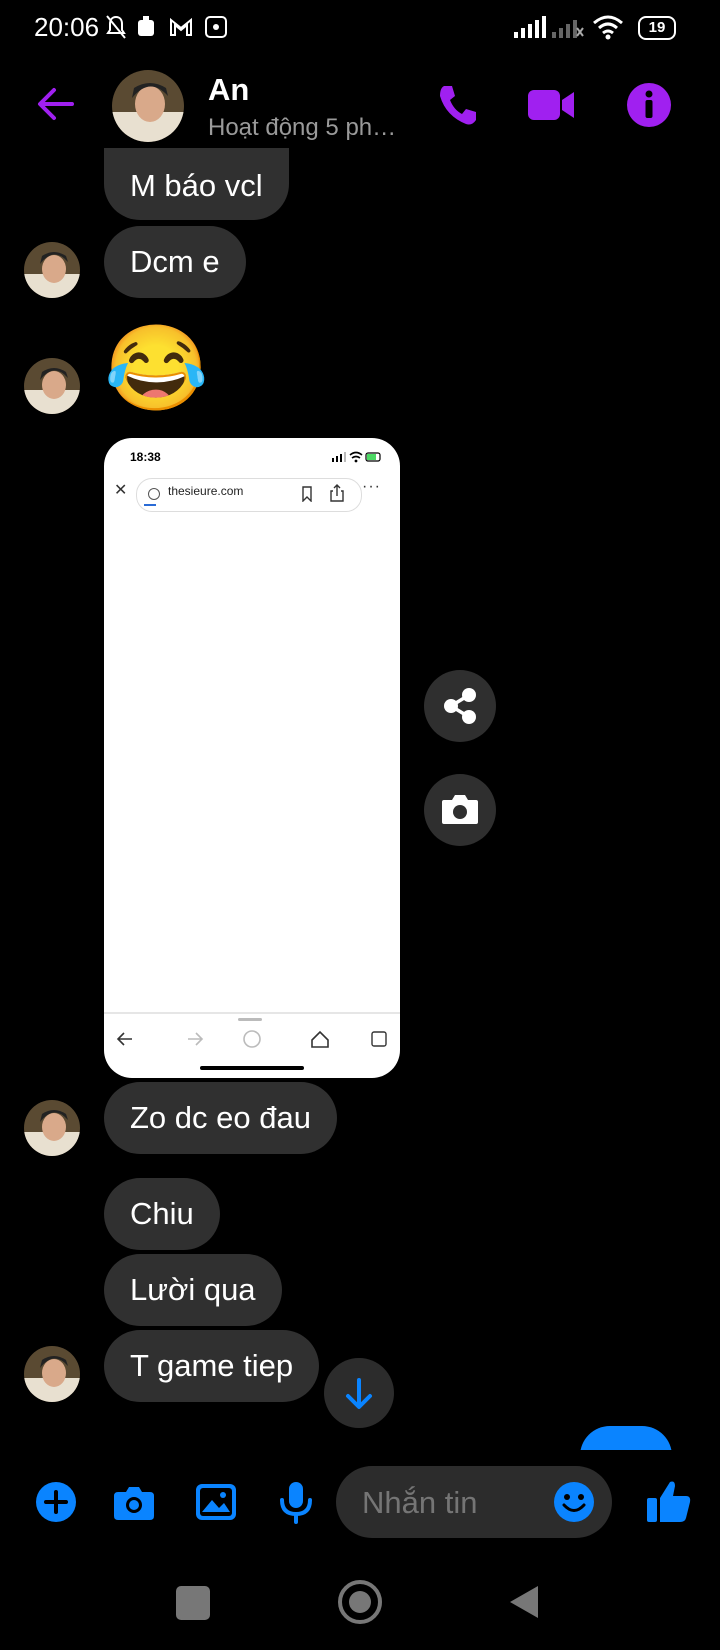 This screenshot has width=720, height=1650. Describe the element at coordinates (181, 26) in the screenshot. I see `gmail-icon` at that location.